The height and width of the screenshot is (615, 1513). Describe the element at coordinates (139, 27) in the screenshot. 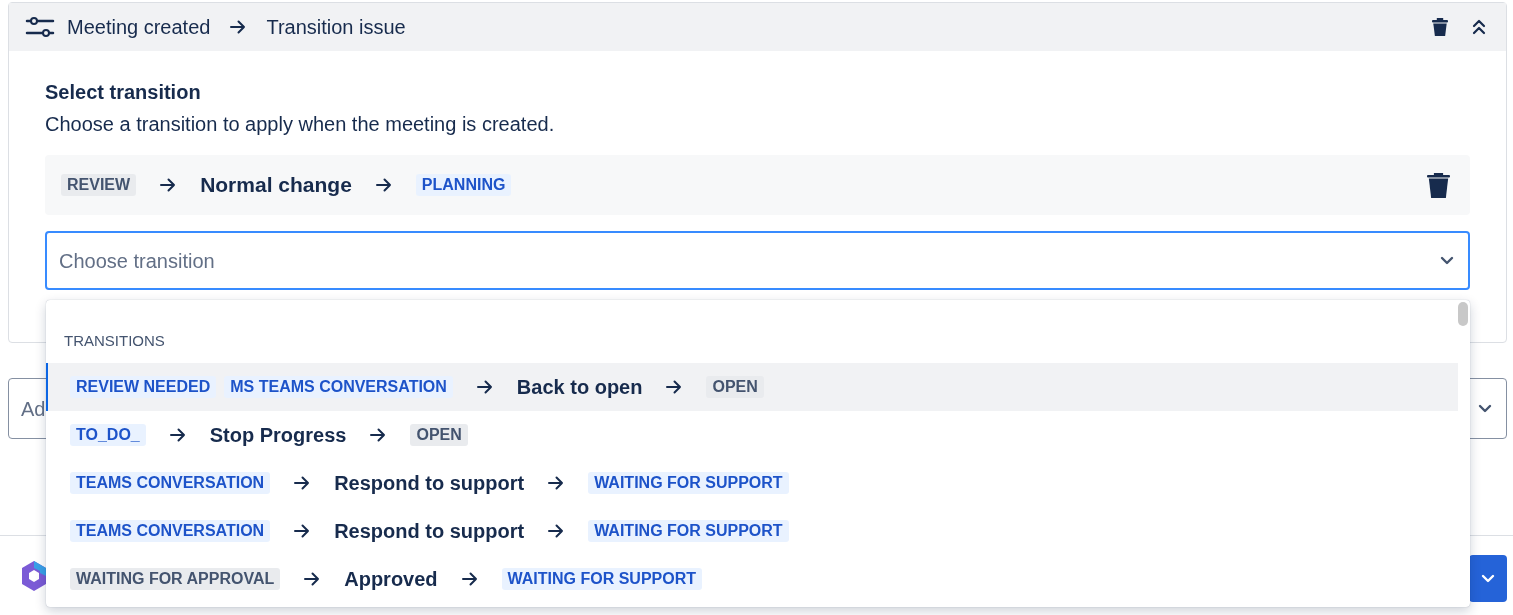

I see `trigger-title: Meeting created` at that location.